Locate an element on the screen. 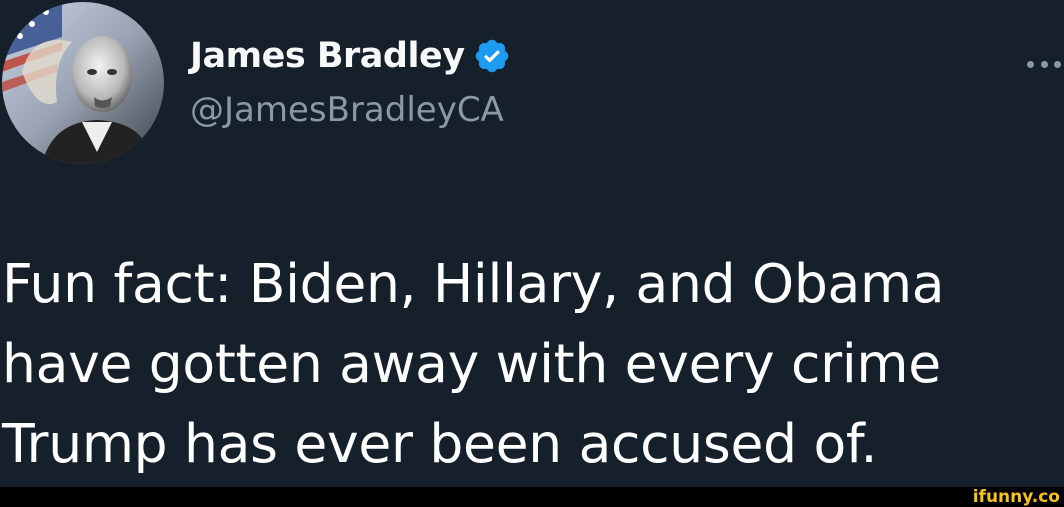 The height and width of the screenshot is (507, 1064). author-avatar is located at coordinates (83, 83).